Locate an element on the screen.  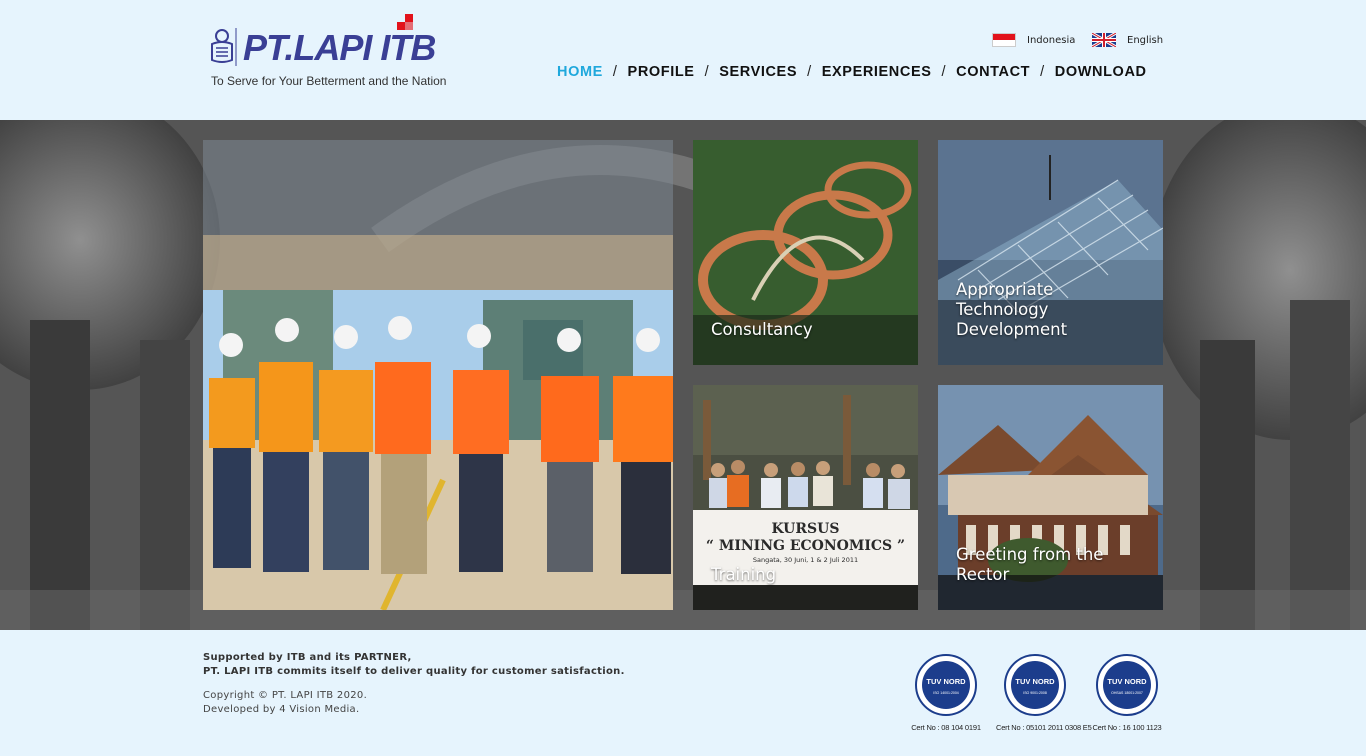
tuv-nord-badge-icon: TUV NORD ISO 14001:2004 is located at coordinates (946, 685).